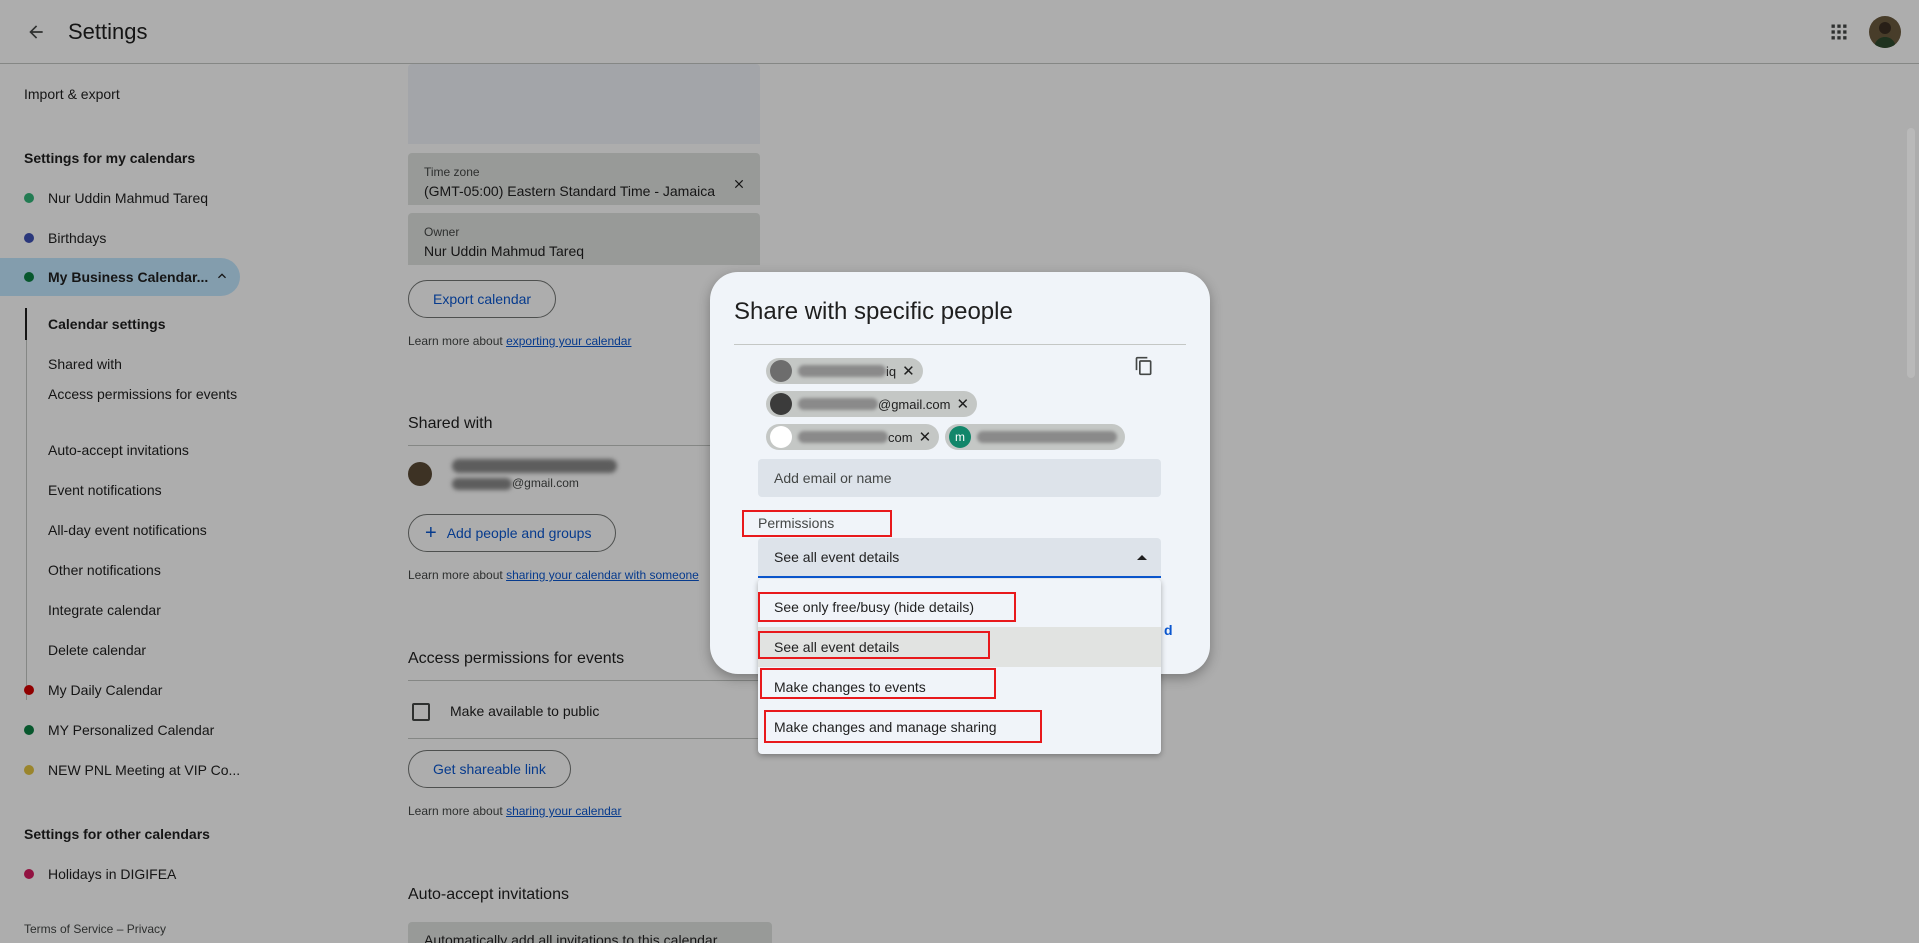 The height and width of the screenshot is (943, 1919). Describe the element at coordinates (1144, 366) in the screenshot. I see `copy-icon` at that location.